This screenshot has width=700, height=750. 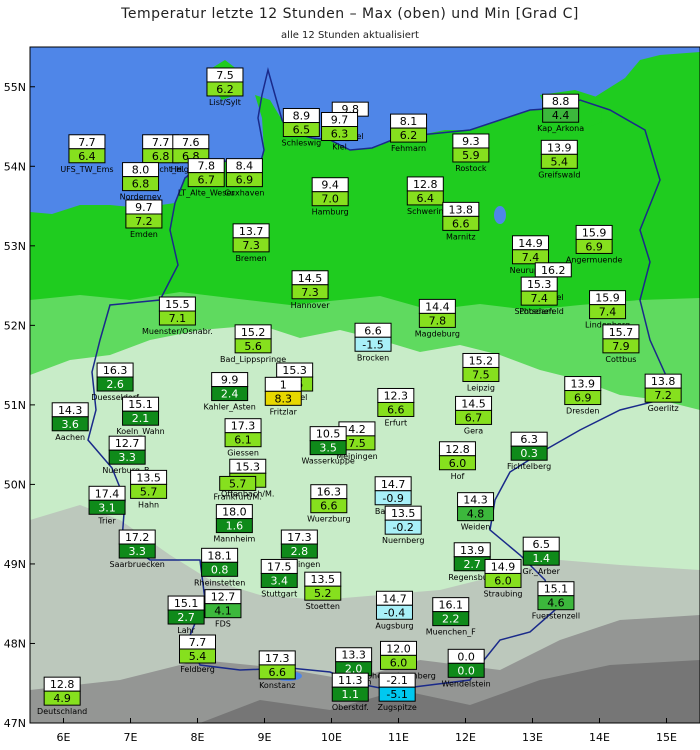 What do you see at coordinates (127, 455) in the screenshot?
I see `station-marker: 12.73.3Nuerburg_B.` at bounding box center [127, 455].